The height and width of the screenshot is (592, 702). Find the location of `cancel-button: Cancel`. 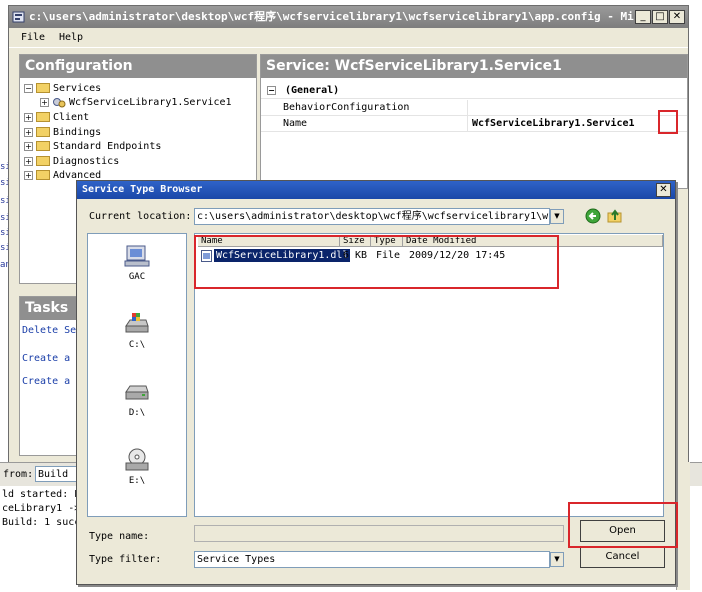

cancel-button: Cancel is located at coordinates (622, 557).